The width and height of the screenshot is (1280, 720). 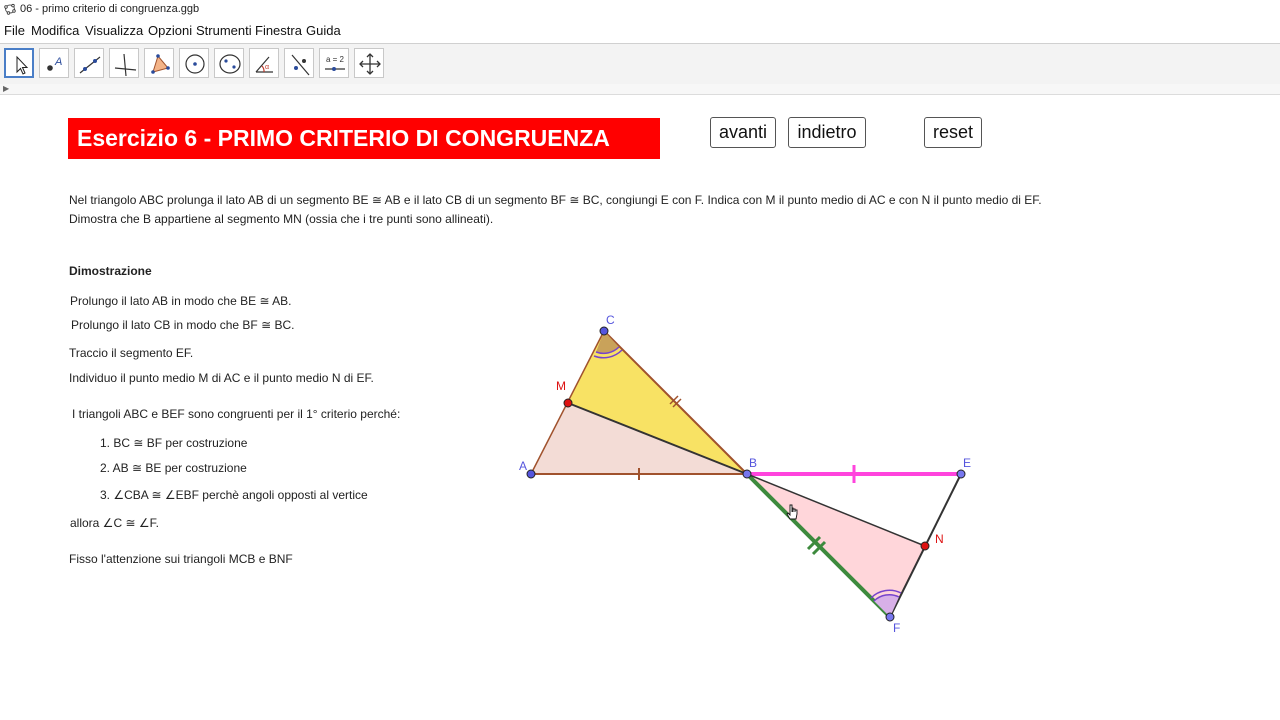 I want to click on triangle-bnf, so click(x=836, y=545).